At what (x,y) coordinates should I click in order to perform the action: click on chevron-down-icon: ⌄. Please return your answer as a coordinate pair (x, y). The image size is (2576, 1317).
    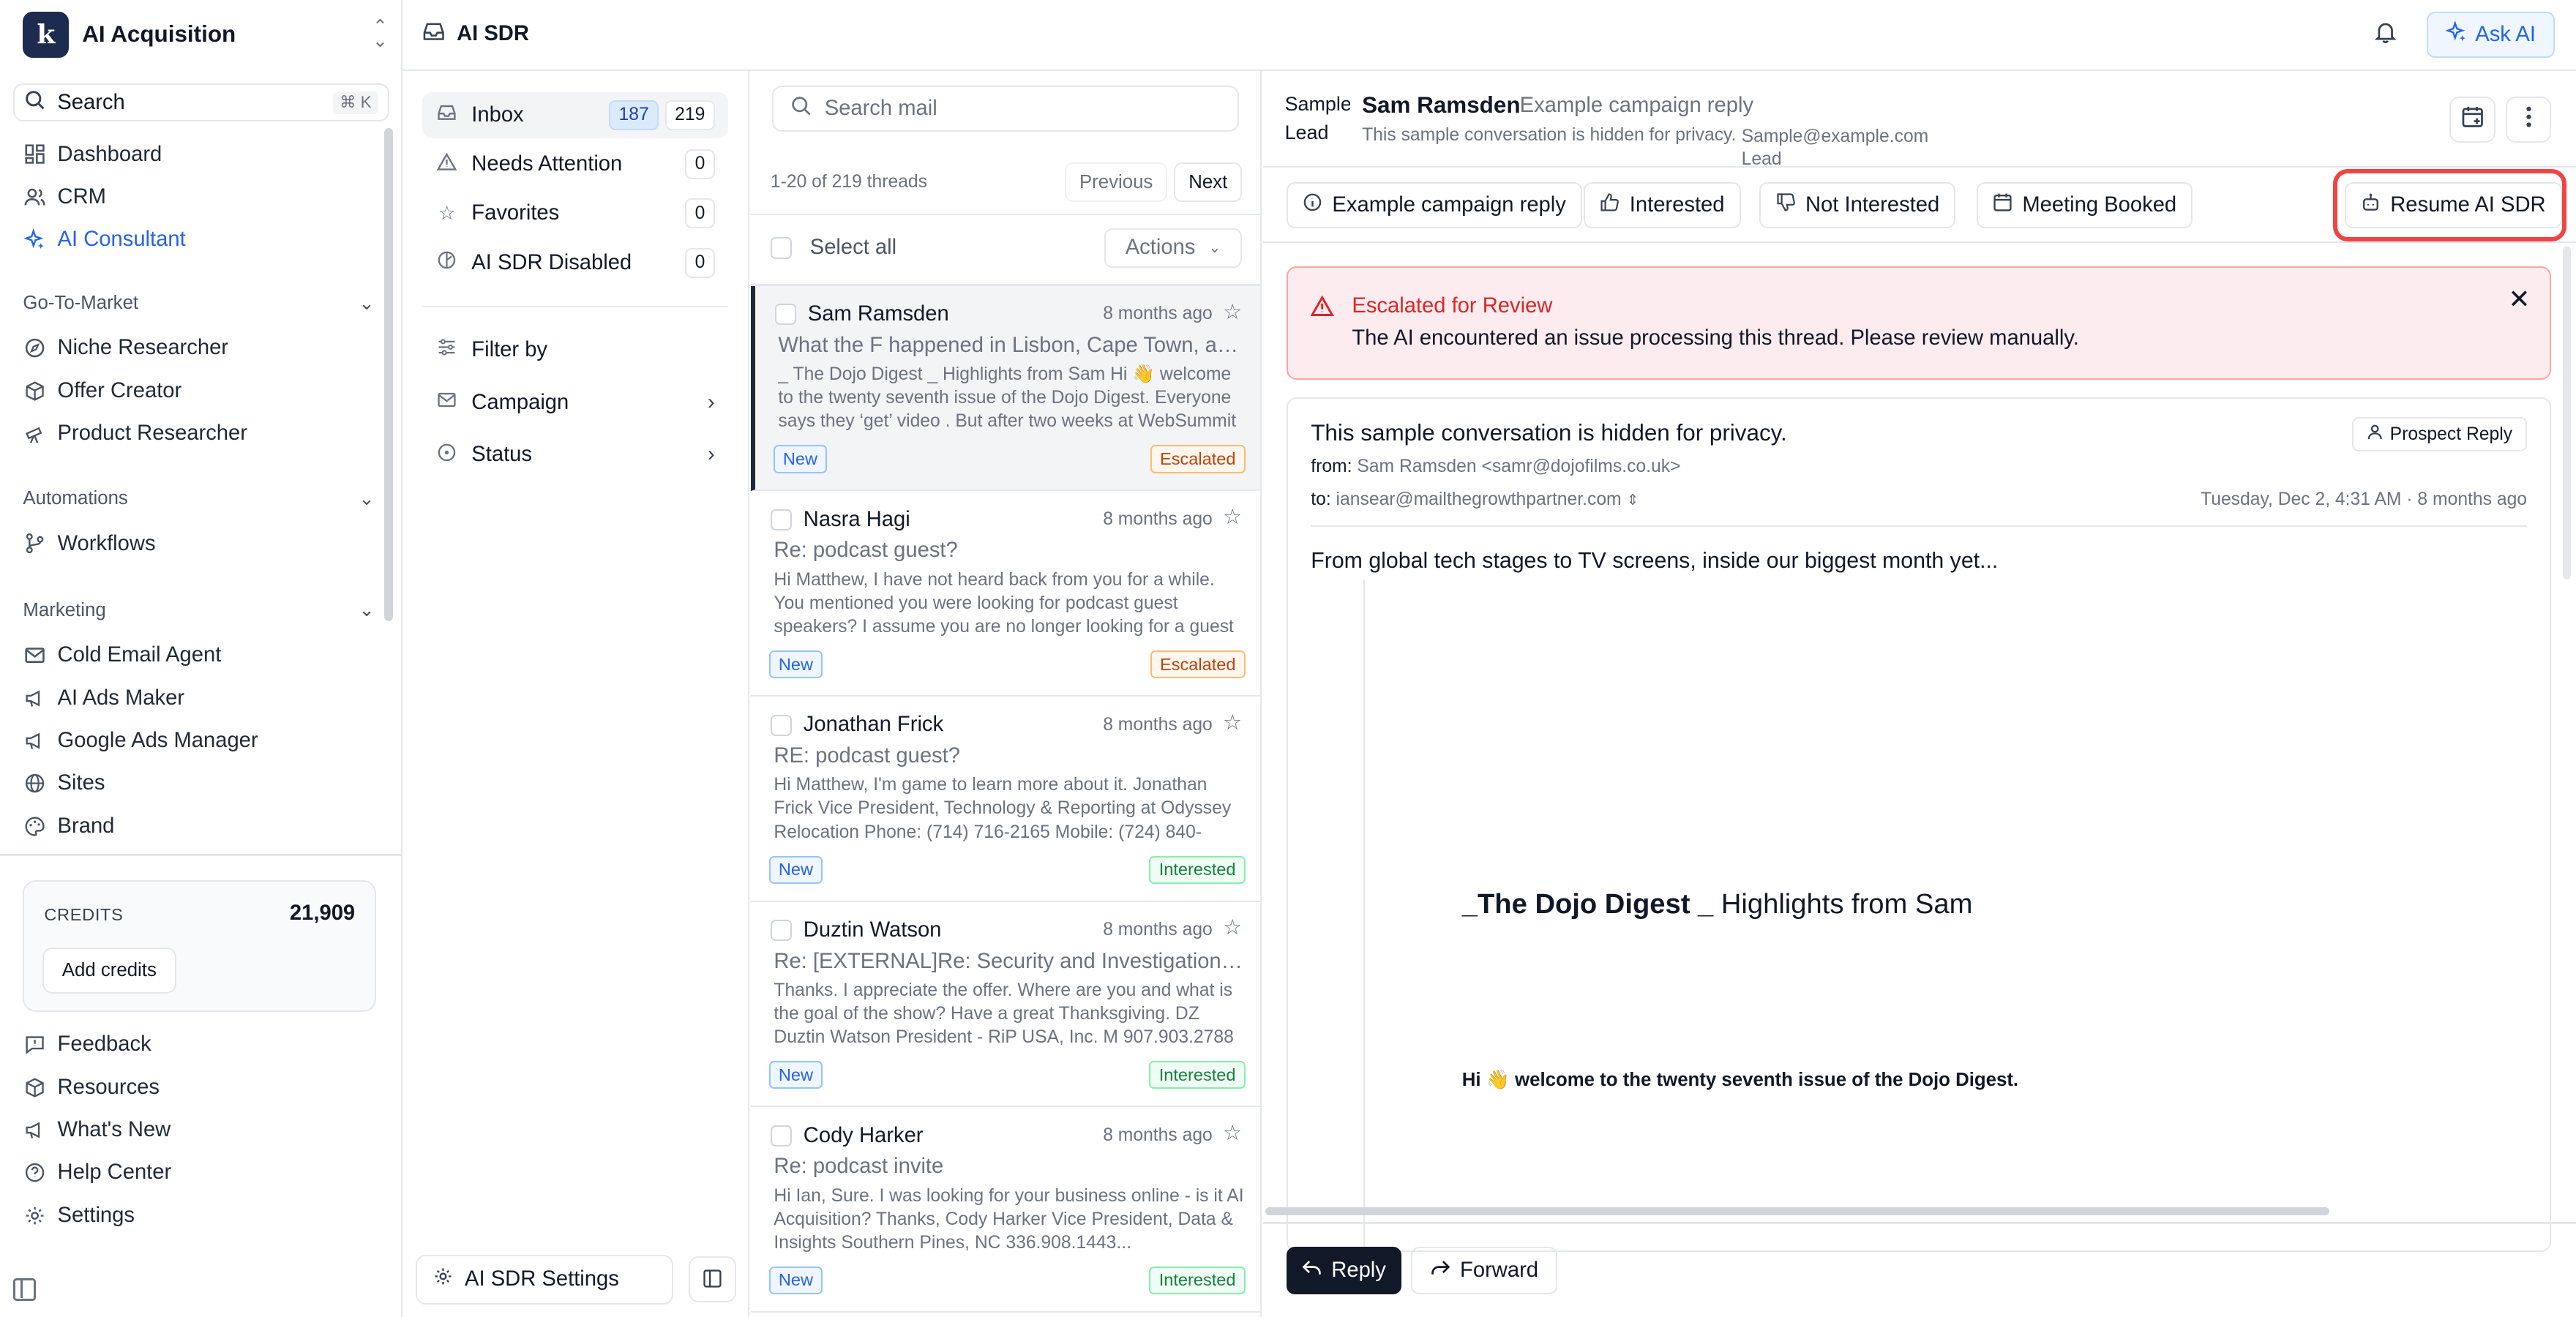
    Looking at the image, I should click on (367, 303).